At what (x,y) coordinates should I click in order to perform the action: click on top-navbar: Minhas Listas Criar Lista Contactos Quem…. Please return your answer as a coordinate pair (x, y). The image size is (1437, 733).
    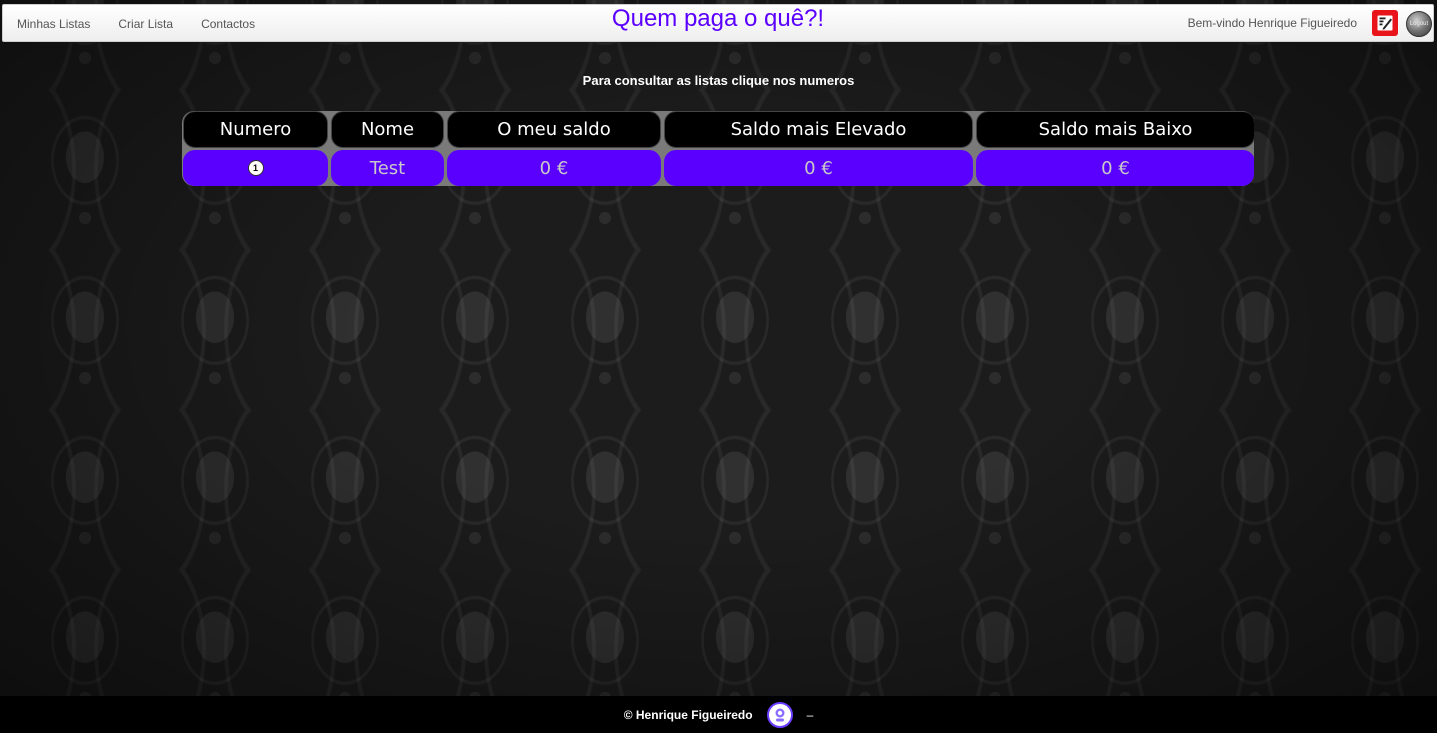
    Looking at the image, I should click on (718, 23).